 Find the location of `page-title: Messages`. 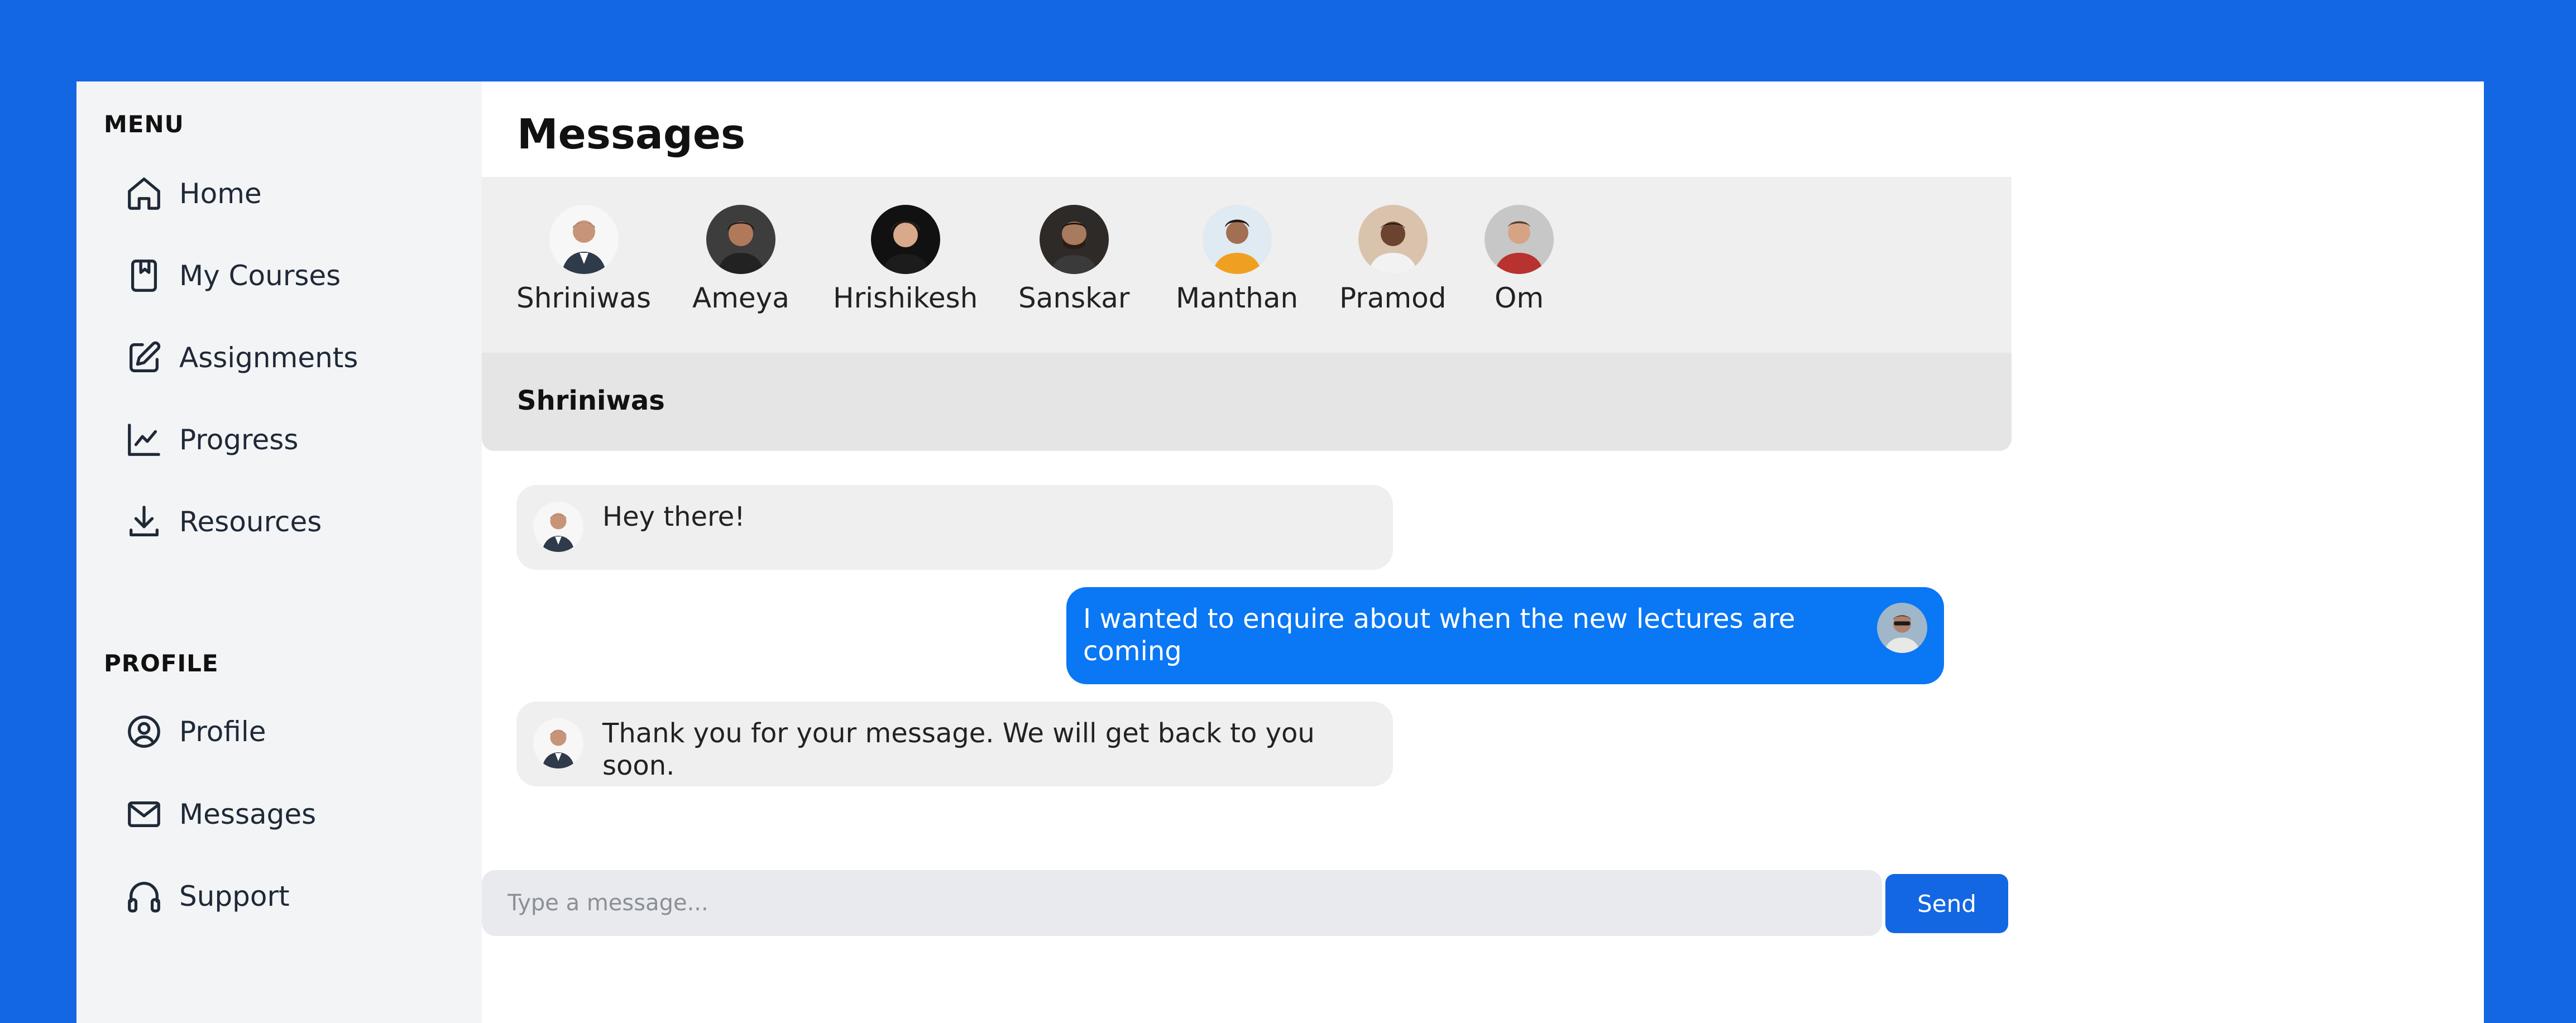

page-title: Messages is located at coordinates (631, 135).